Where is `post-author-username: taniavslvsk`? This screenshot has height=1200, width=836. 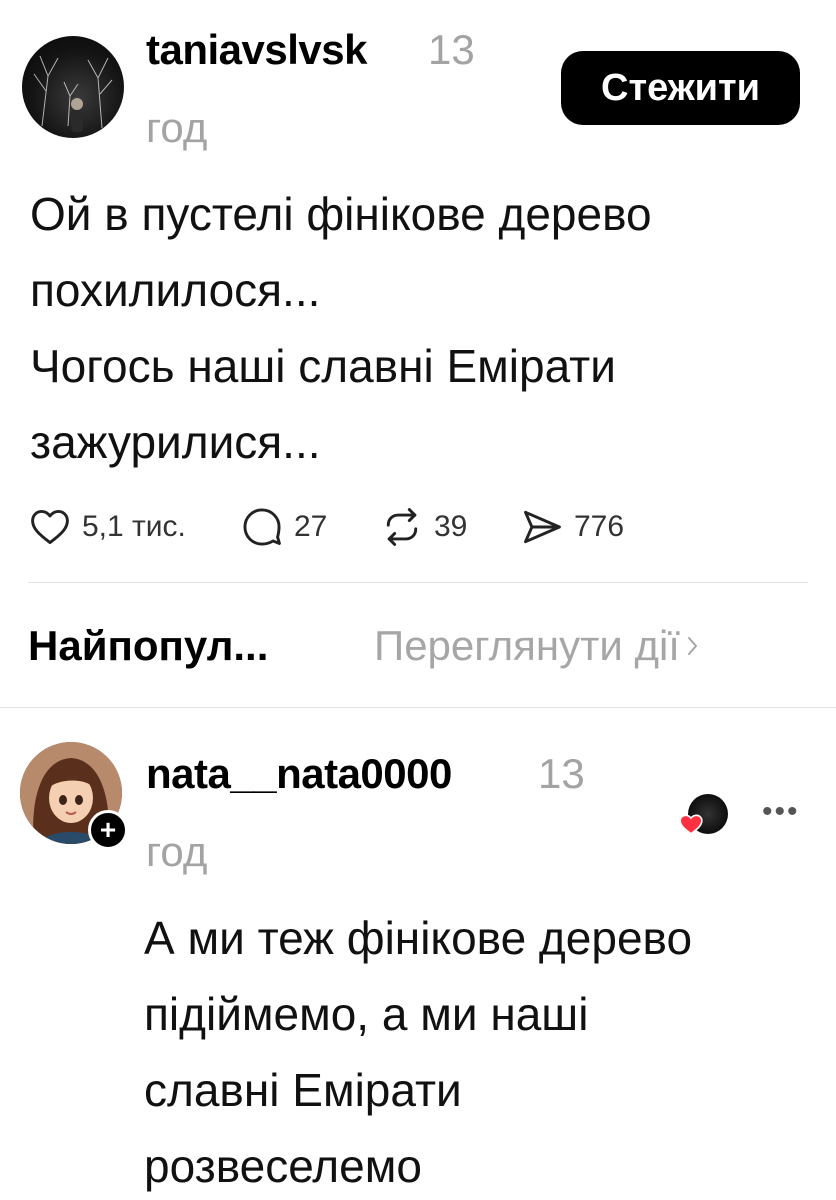
post-author-username: taniavslvsk is located at coordinates (257, 50).